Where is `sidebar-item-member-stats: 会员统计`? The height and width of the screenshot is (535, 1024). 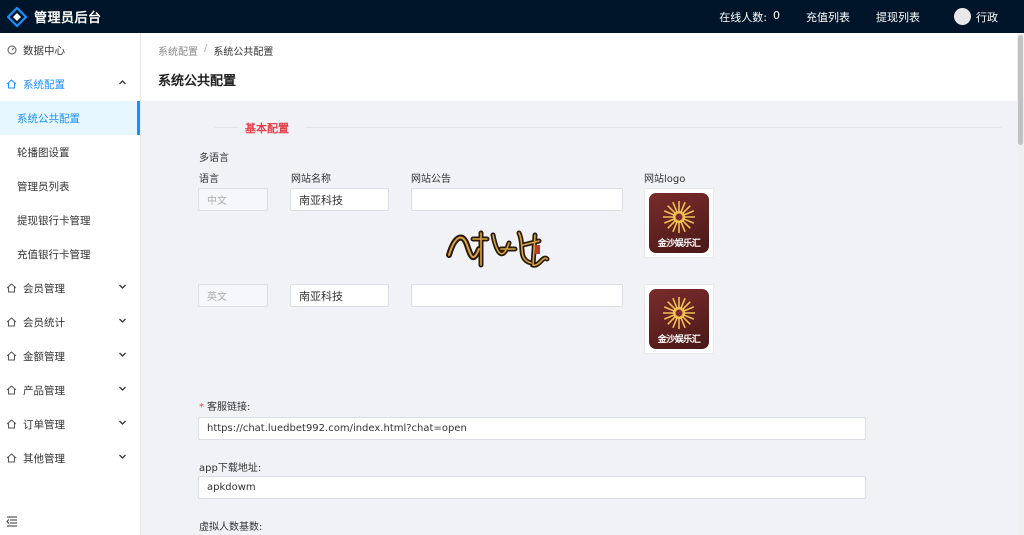
sidebar-item-member-stats: 会员统计 is located at coordinates (70, 322).